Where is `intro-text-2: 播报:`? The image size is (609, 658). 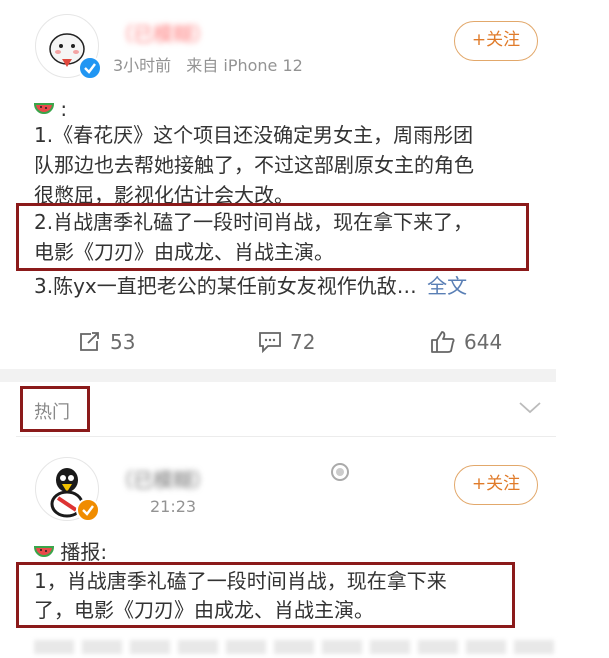
intro-text-2: 播报: is located at coordinates (84, 552).